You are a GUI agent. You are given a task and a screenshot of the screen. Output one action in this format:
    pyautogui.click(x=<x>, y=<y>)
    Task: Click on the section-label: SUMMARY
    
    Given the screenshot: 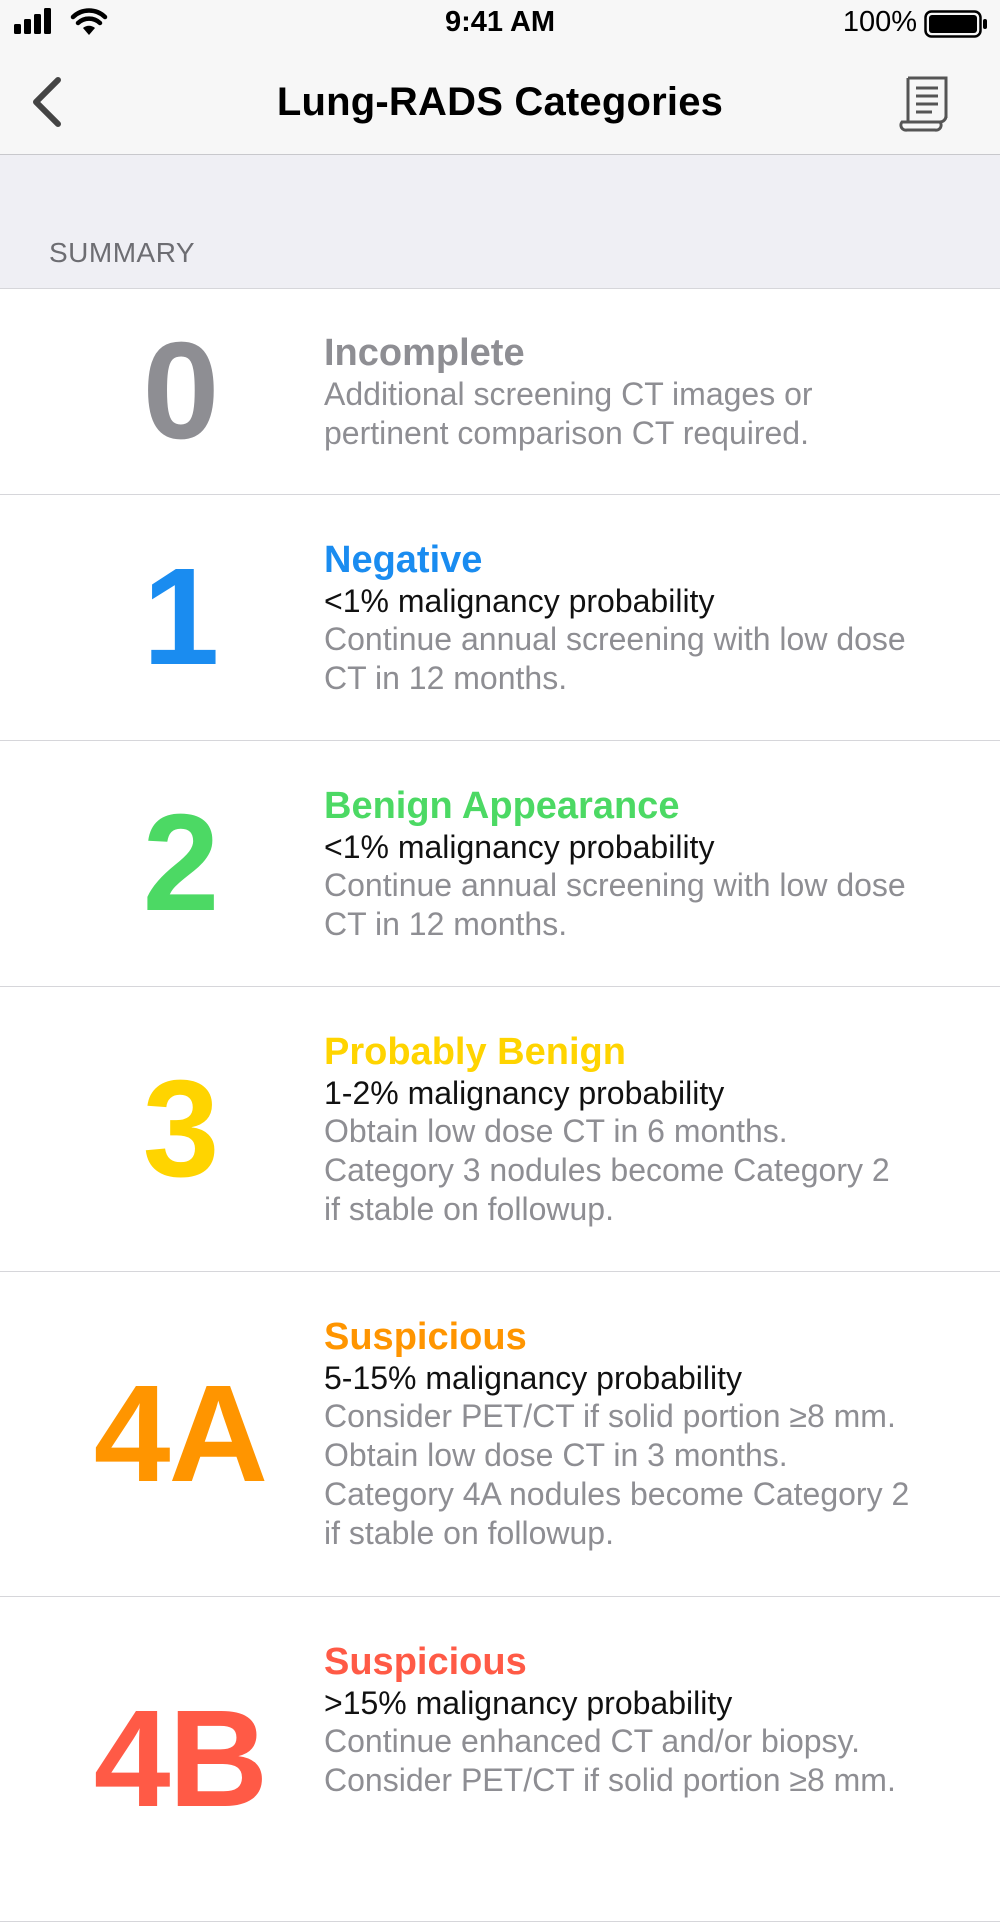 What is the action you would take?
    pyautogui.click(x=122, y=252)
    